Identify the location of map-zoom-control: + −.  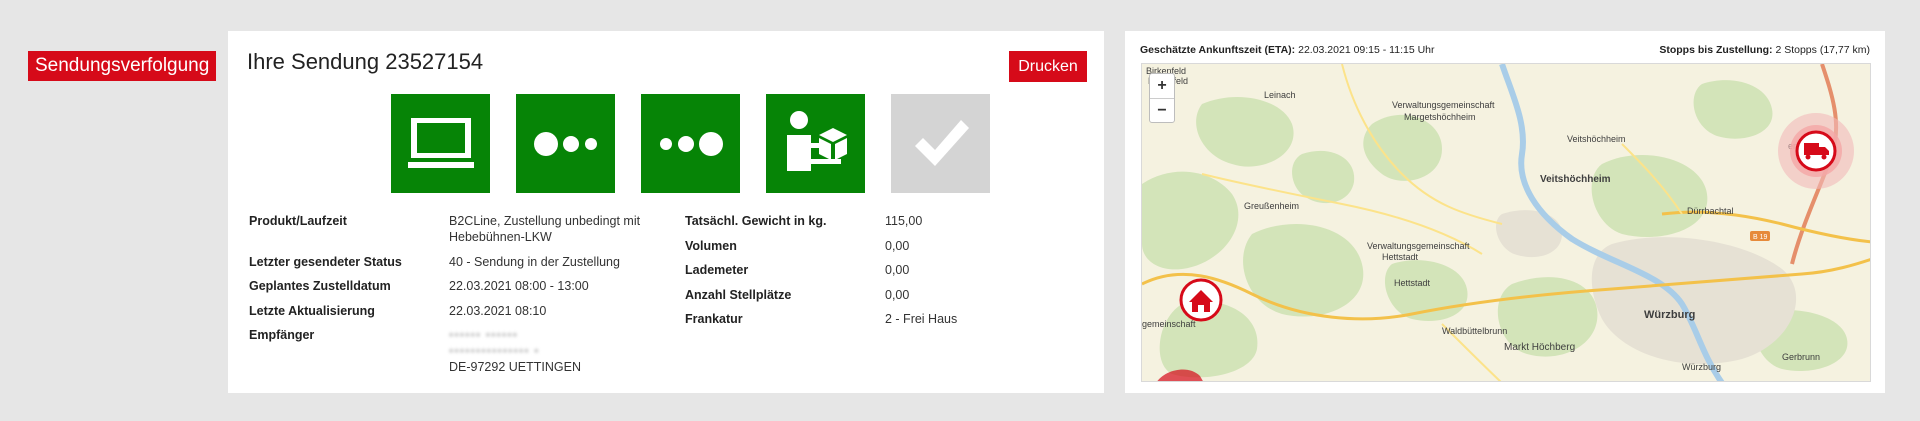
(1162, 98).